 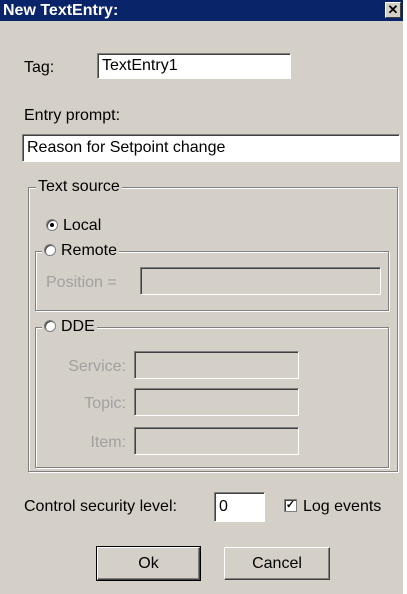 What do you see at coordinates (105, 403) in the screenshot?
I see `topic-label: Topic:` at bounding box center [105, 403].